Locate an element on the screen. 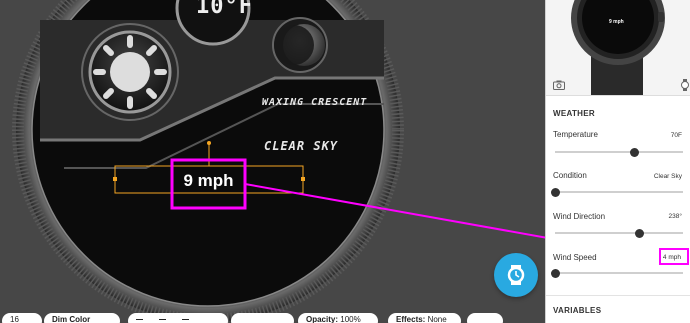  wind-speed-label: Wind Speed is located at coordinates (575, 257).